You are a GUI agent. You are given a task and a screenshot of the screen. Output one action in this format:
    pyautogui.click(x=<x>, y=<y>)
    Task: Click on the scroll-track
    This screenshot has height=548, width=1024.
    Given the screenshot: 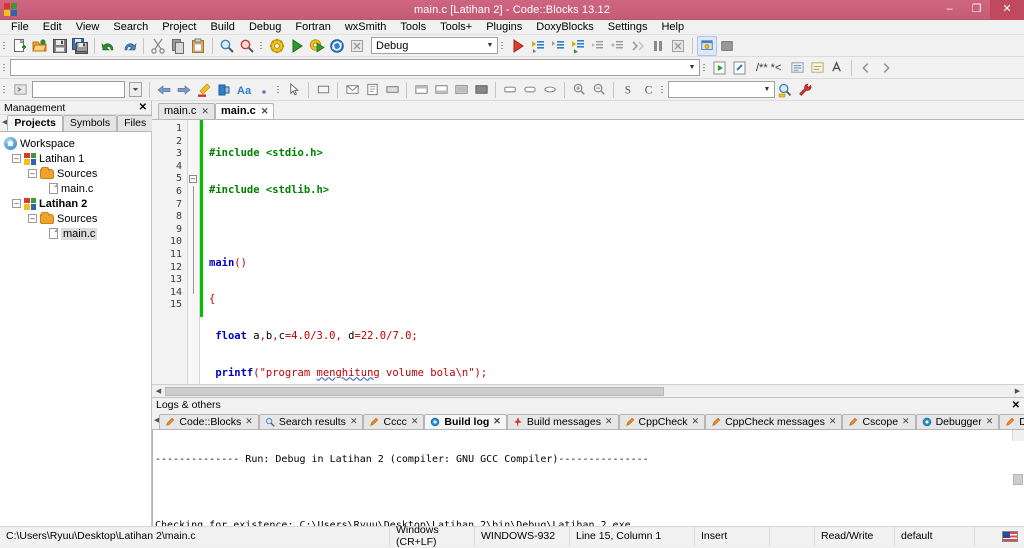 What is the action you would take?
    pyautogui.click(x=588, y=391)
    